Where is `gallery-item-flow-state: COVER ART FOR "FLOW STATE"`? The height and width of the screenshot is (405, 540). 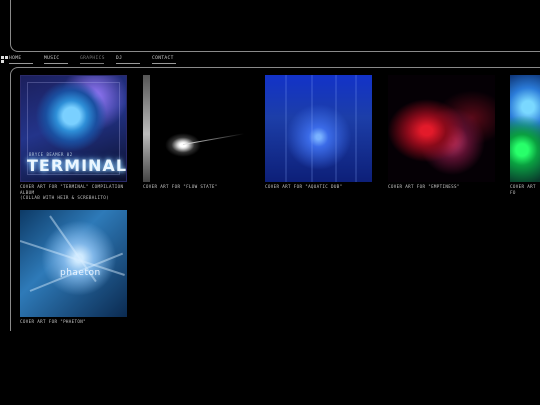
gallery-item-flow-state: COVER ART FOR "FLOW STATE" is located at coordinates (203, 132).